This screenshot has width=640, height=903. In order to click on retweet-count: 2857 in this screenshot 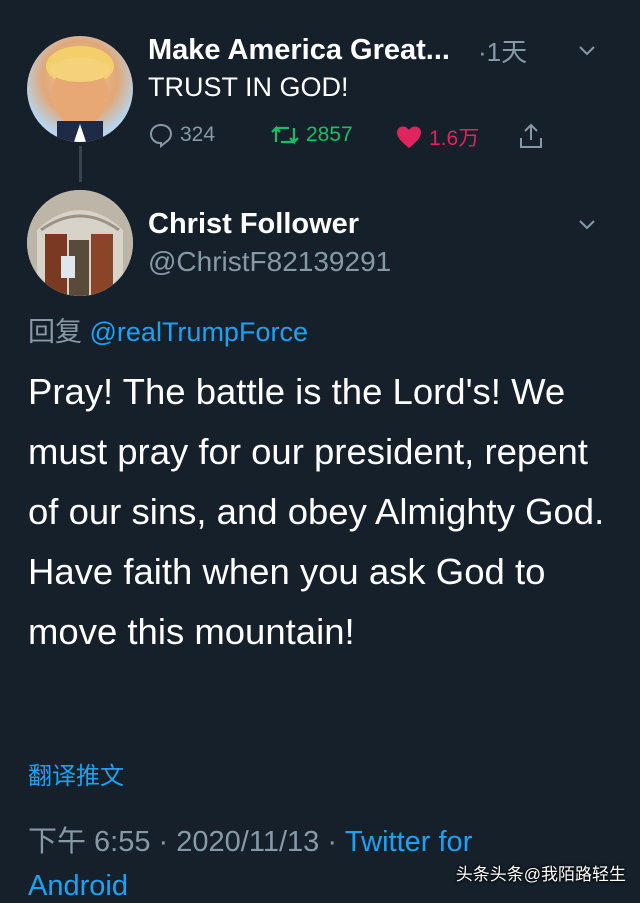, I will do `click(329, 134)`.